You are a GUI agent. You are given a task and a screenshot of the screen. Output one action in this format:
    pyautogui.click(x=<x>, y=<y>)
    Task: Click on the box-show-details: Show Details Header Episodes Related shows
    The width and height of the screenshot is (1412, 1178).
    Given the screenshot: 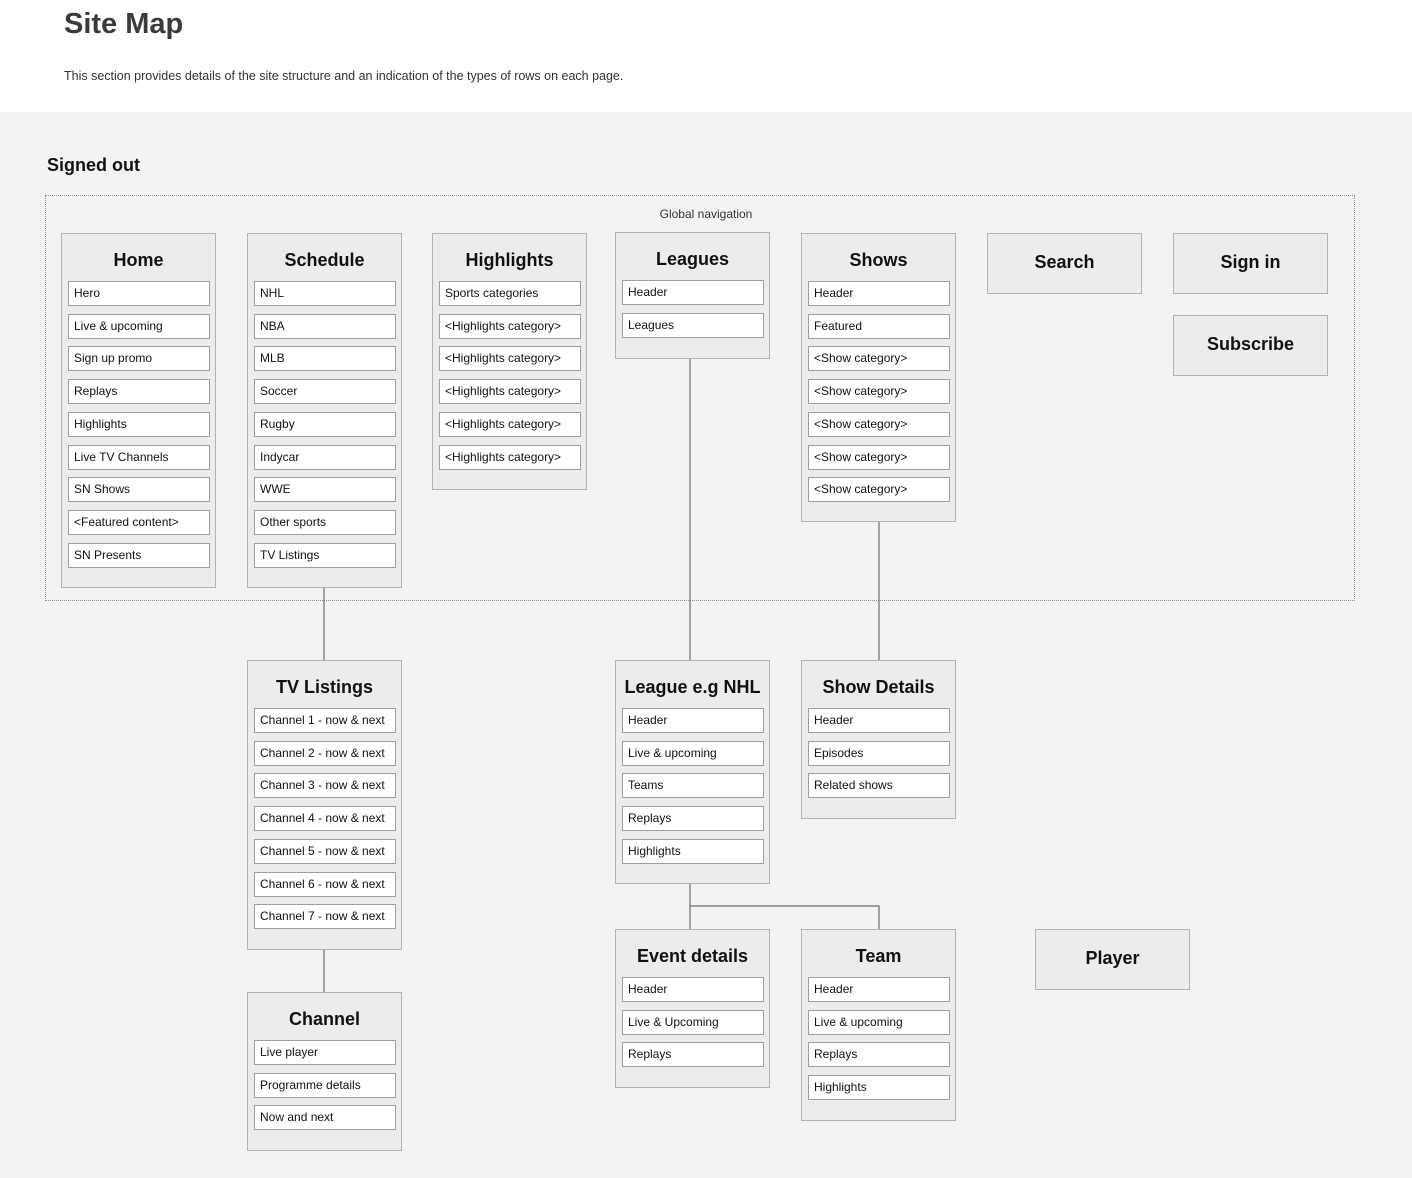 What is the action you would take?
    pyautogui.click(x=878, y=739)
    